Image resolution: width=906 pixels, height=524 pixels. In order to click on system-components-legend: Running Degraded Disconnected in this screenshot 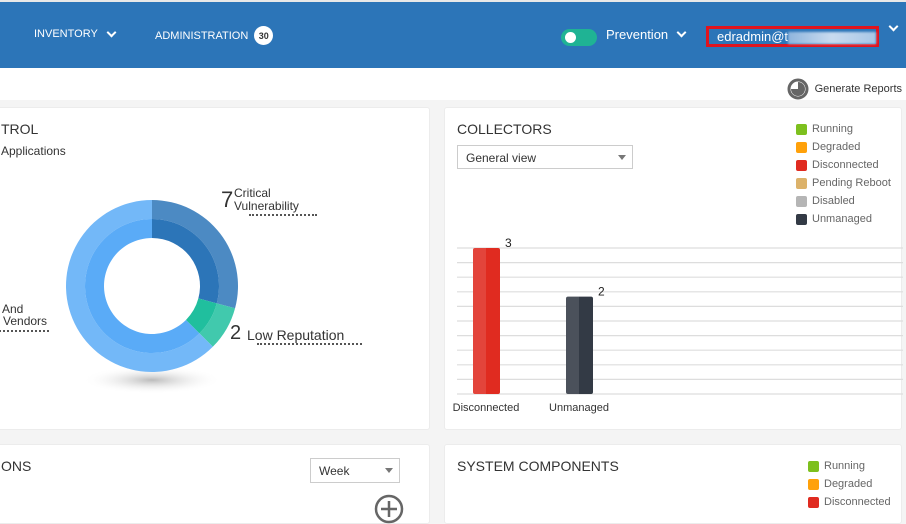, I will do `click(849, 484)`.